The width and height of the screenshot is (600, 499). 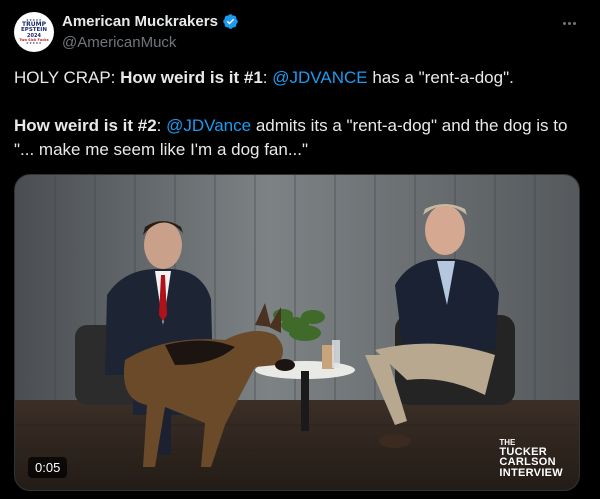 What do you see at coordinates (267, 77) in the screenshot?
I see `post-sep-1: :` at bounding box center [267, 77].